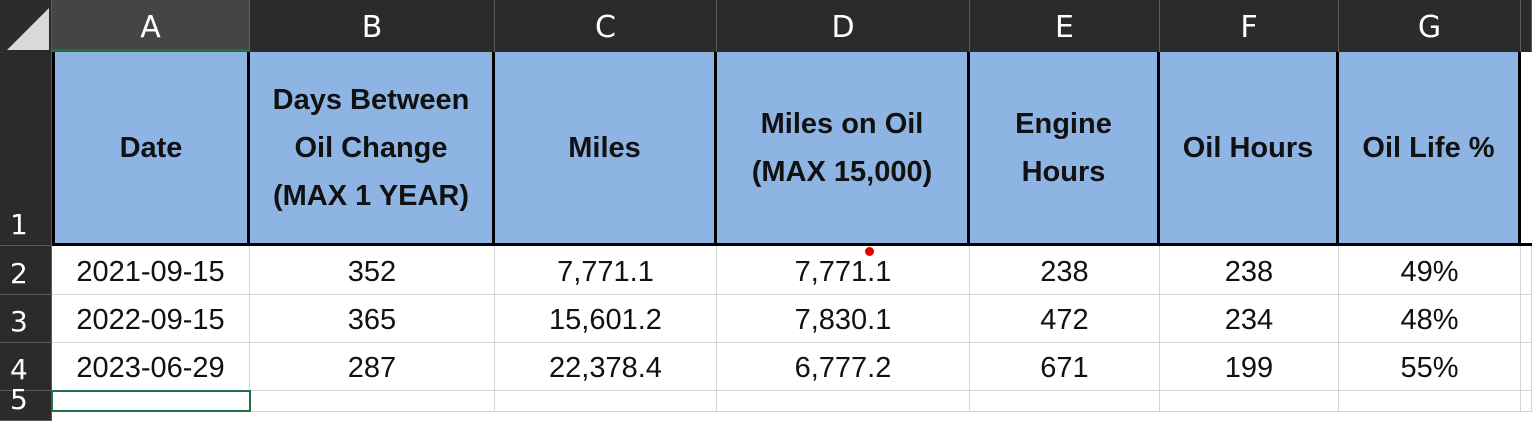 This screenshot has height=421, width=1532. I want to click on column-header-h, so click(1526, 26).